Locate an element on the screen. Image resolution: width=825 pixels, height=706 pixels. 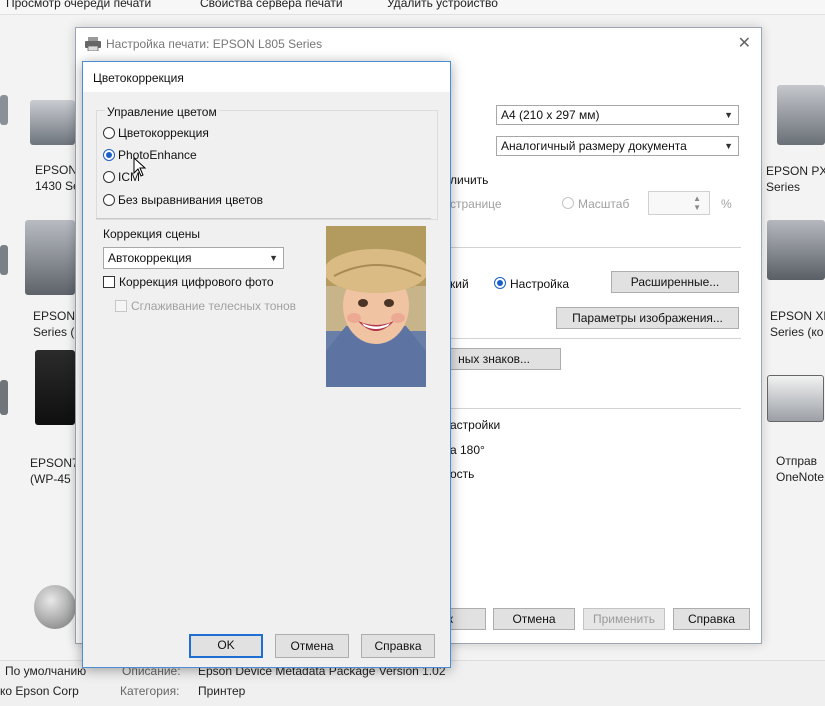
output-size-value: Аналогичный размеру документа is located at coordinates (594, 146).